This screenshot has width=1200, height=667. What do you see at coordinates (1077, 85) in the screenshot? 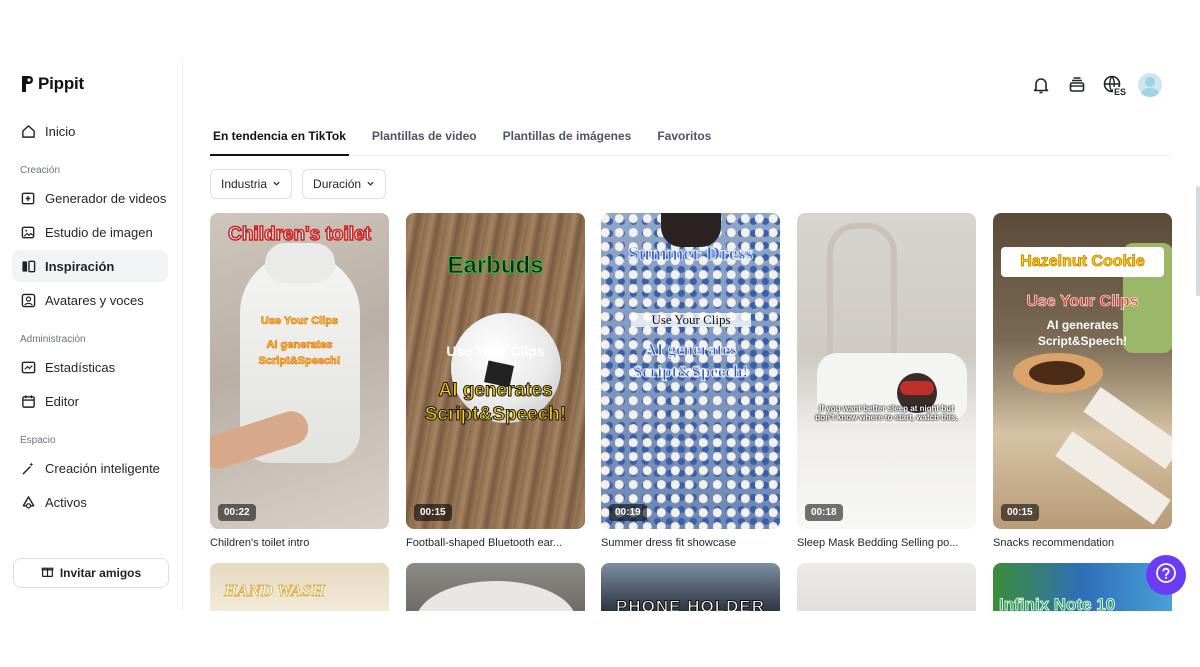
I see `credits-stack-icon` at bounding box center [1077, 85].